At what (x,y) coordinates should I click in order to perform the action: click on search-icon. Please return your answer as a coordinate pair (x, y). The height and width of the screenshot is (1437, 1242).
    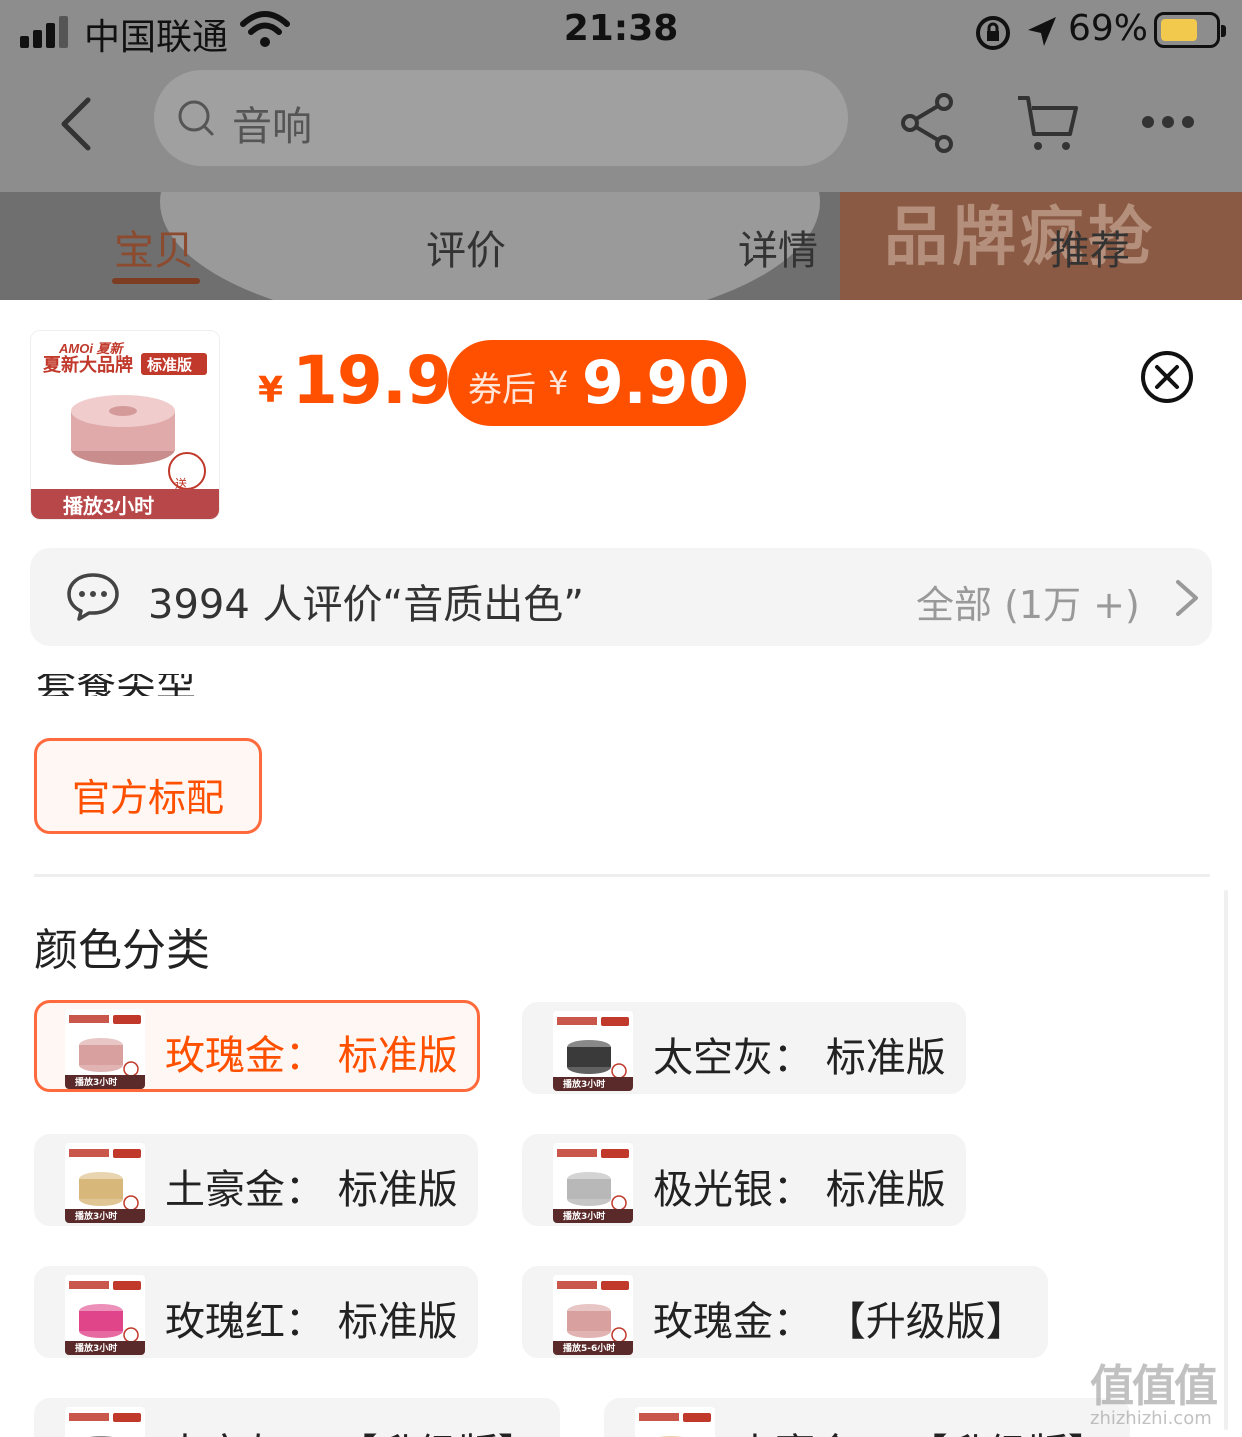
    Looking at the image, I should click on (196, 118).